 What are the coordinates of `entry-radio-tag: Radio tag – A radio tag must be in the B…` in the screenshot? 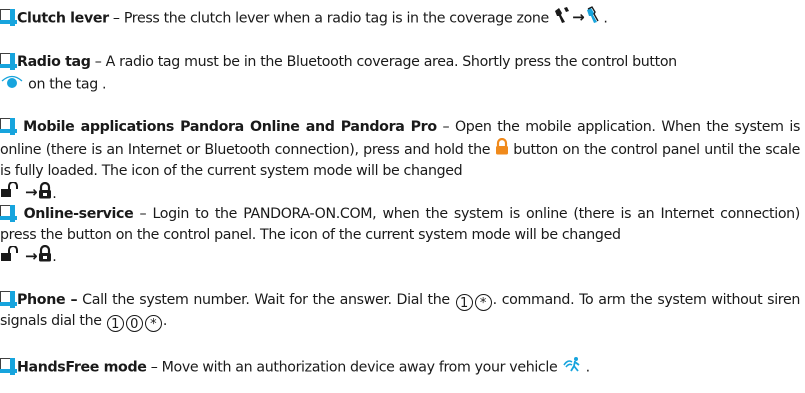 It's located at (400, 73).